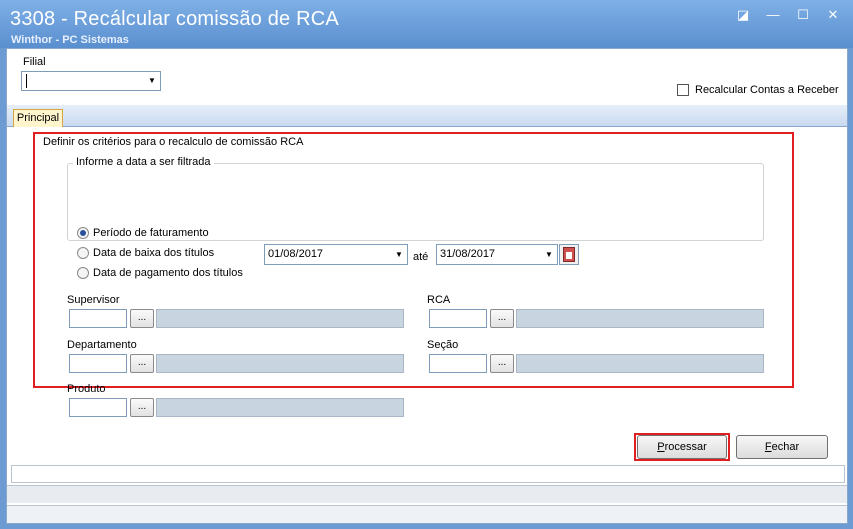 This screenshot has width=853, height=529. I want to click on date-to-combo: 31/08/2017 ▼, so click(497, 254).